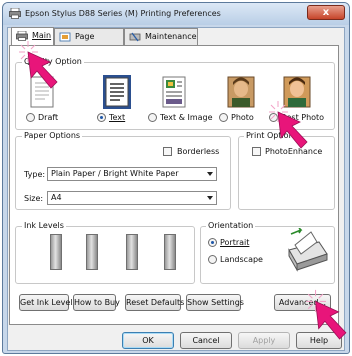 The height and width of the screenshot is (356, 352). I want to click on text-radio, so click(101, 117).